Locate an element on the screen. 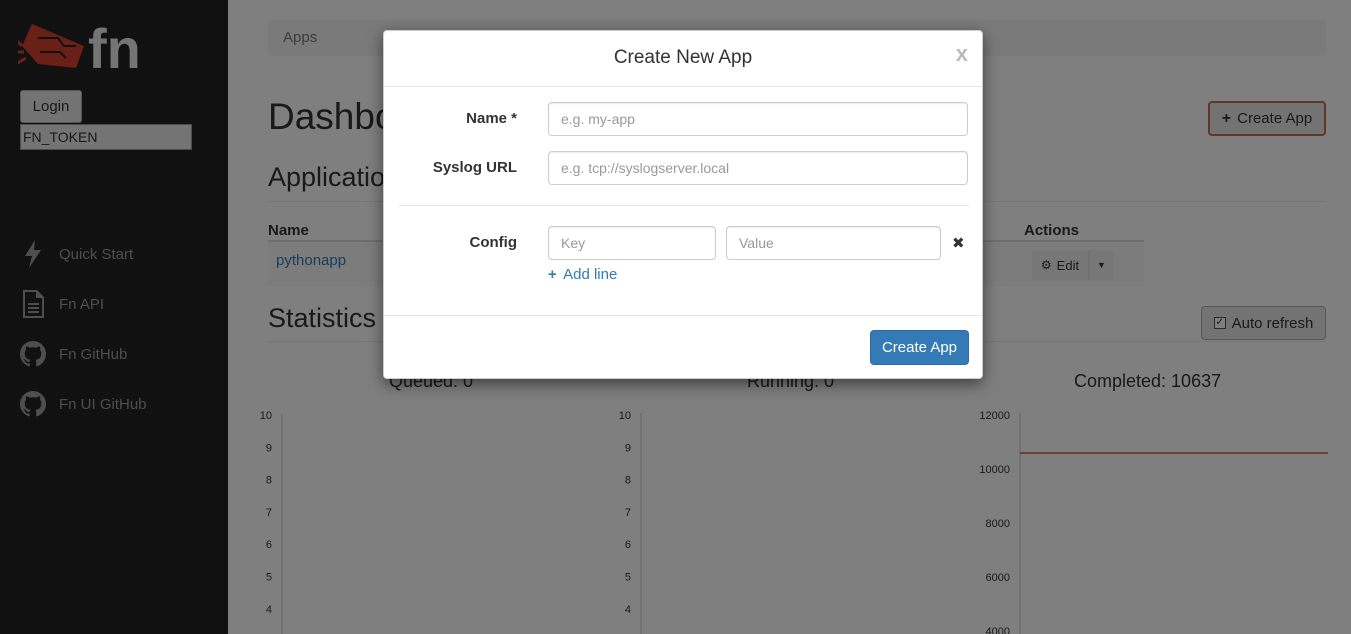 This screenshot has height=634, width=1351. syslog-label: Syslog URL is located at coordinates (474, 167).